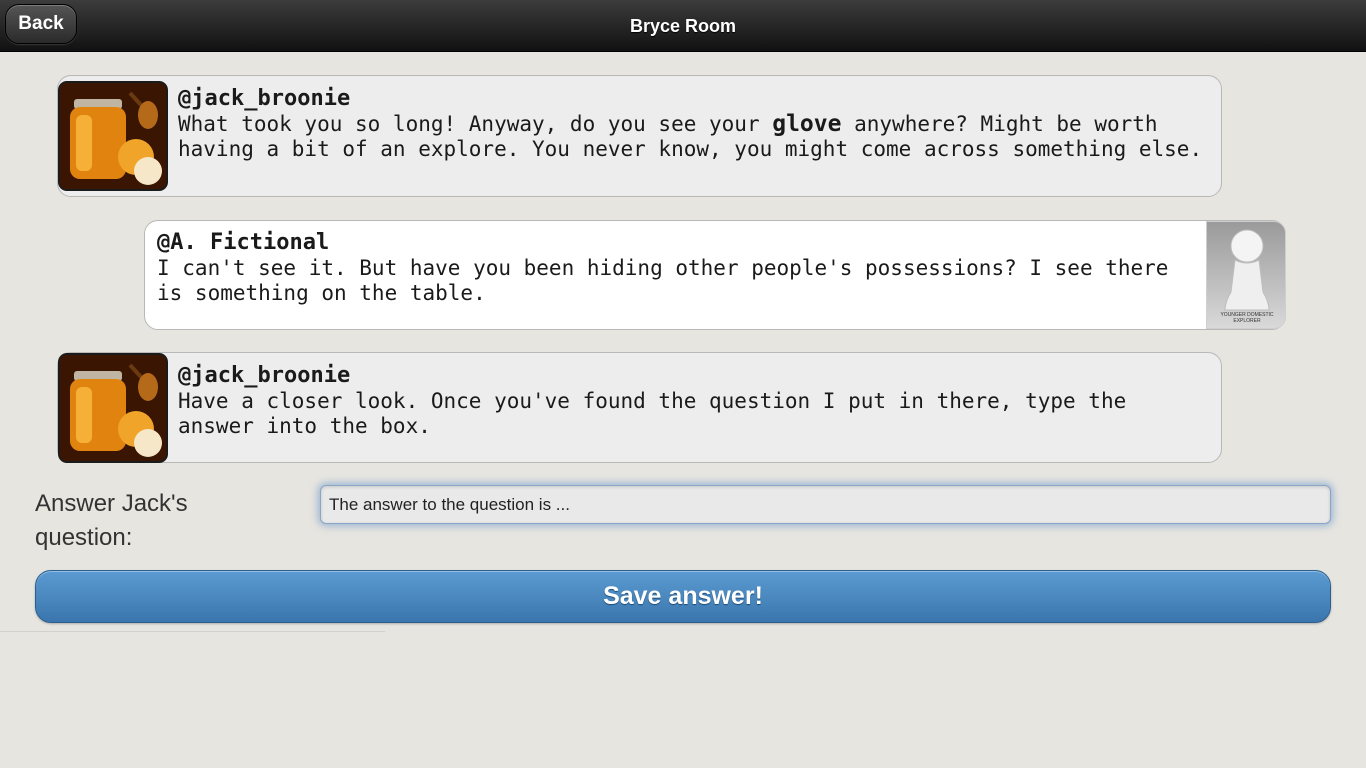 The image size is (1366, 768). I want to click on page-title: Bryce Room, so click(683, 26).